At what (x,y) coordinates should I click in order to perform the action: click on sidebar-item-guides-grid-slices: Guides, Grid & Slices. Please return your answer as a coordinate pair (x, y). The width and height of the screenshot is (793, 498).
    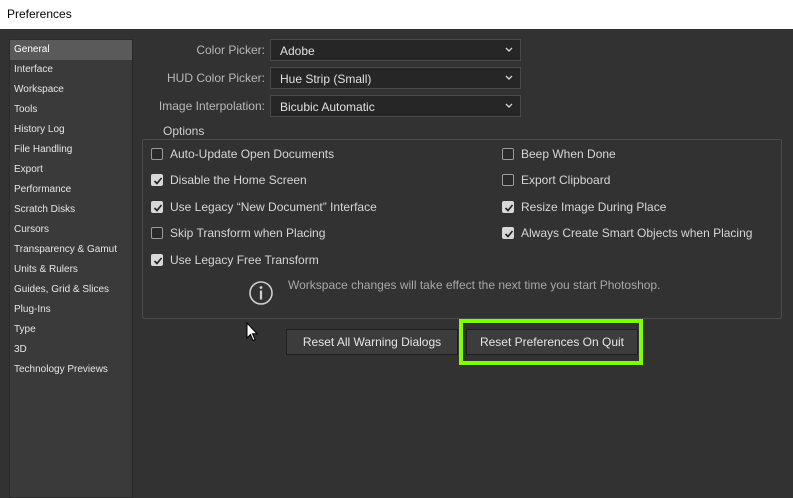
    Looking at the image, I should click on (71, 290).